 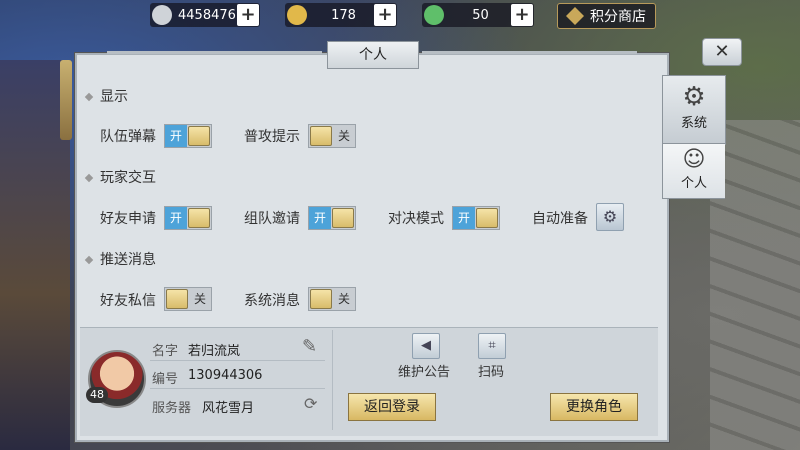 I want to click on panel-title: 个人, so click(x=373, y=55).